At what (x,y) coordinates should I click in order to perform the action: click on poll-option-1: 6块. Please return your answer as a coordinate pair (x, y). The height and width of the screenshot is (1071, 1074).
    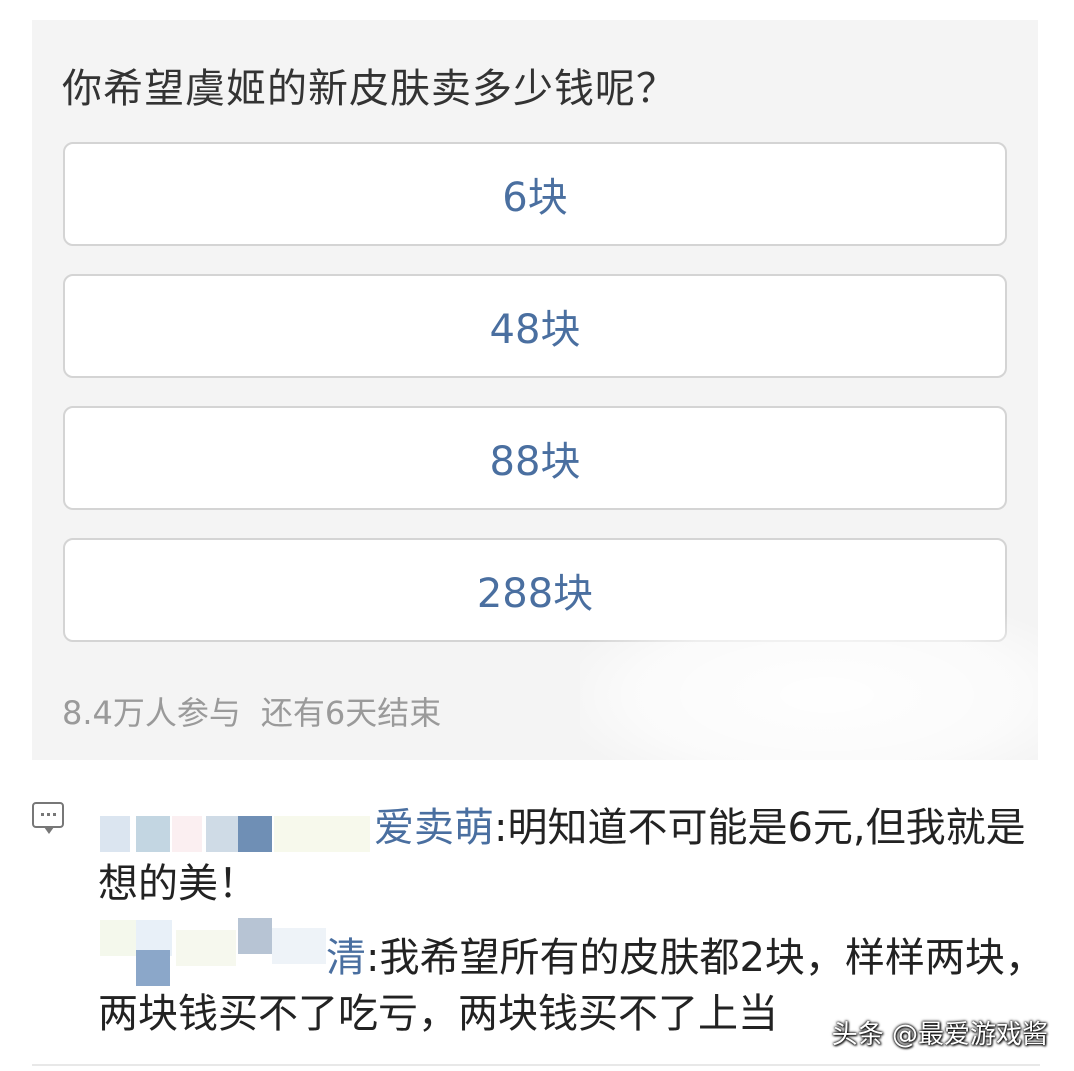
    Looking at the image, I should click on (535, 194).